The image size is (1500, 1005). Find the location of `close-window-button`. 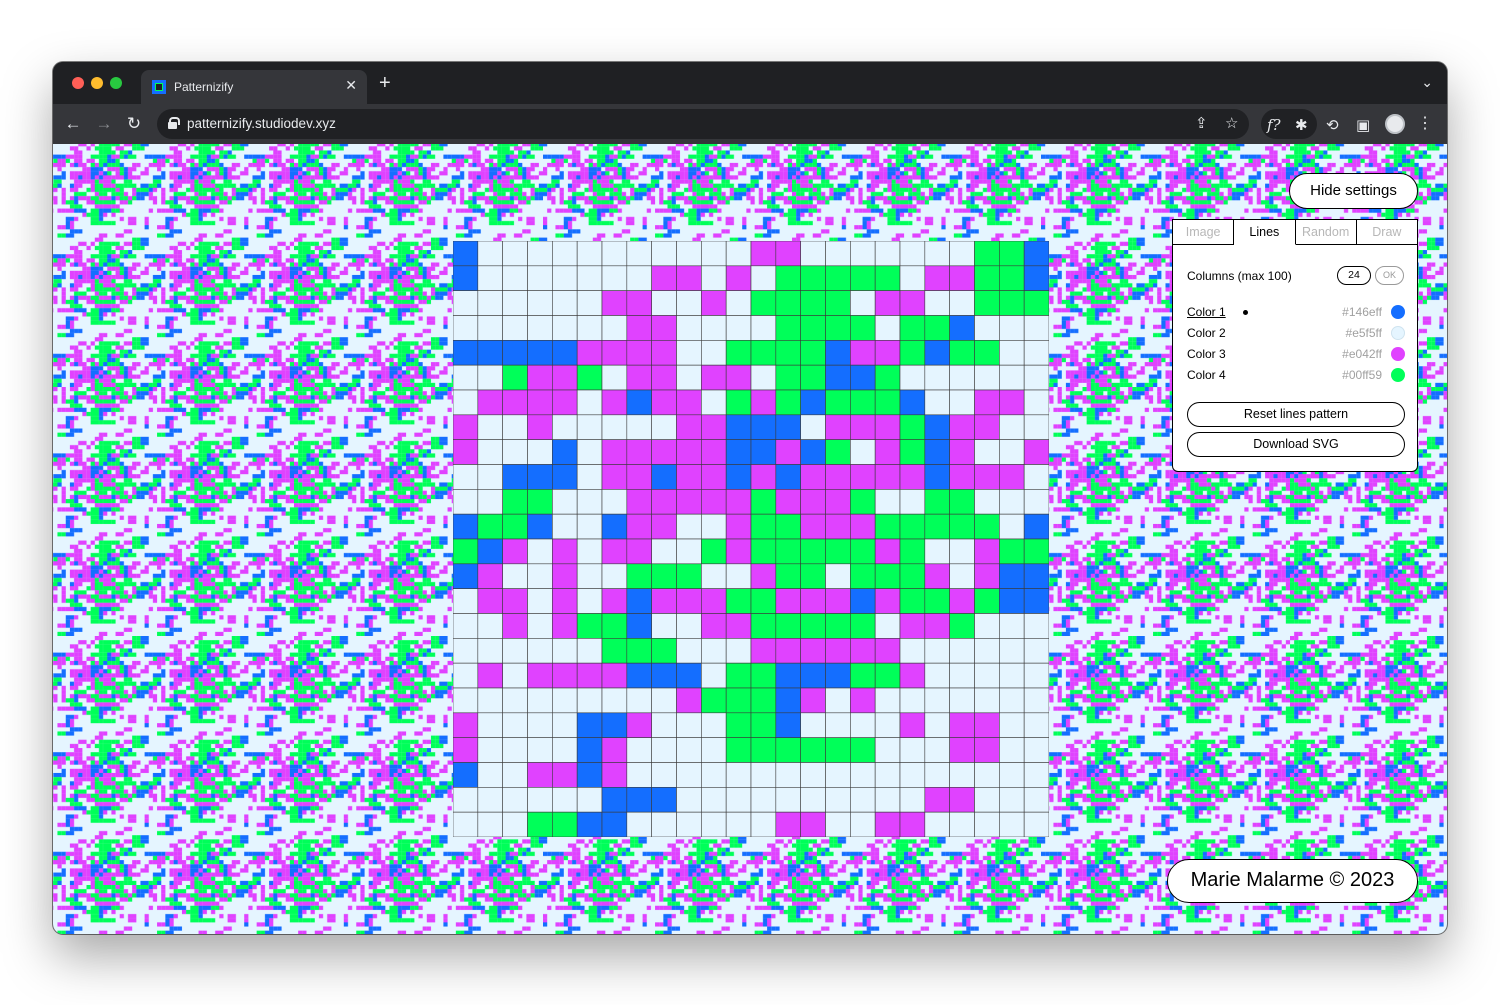

close-window-button is located at coordinates (78, 83).